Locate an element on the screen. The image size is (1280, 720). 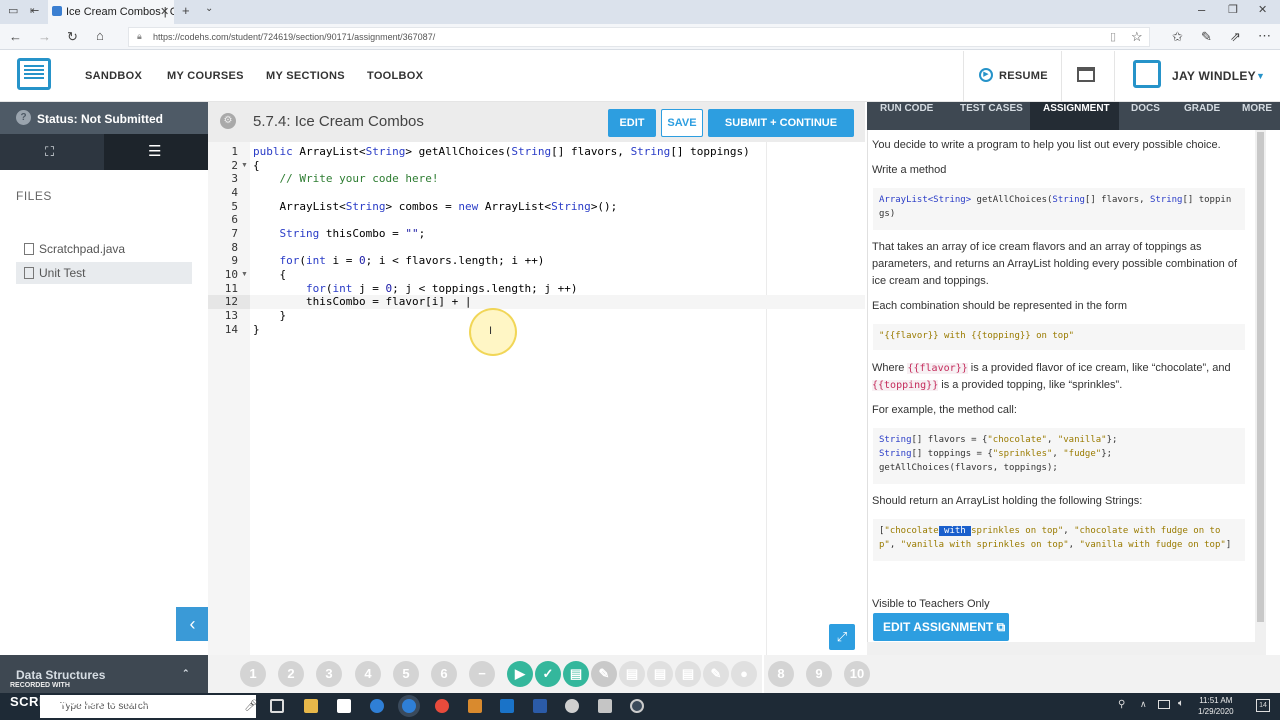
browser-tab: Ice Cream Combos | Co is located at coordinates (111, 12).